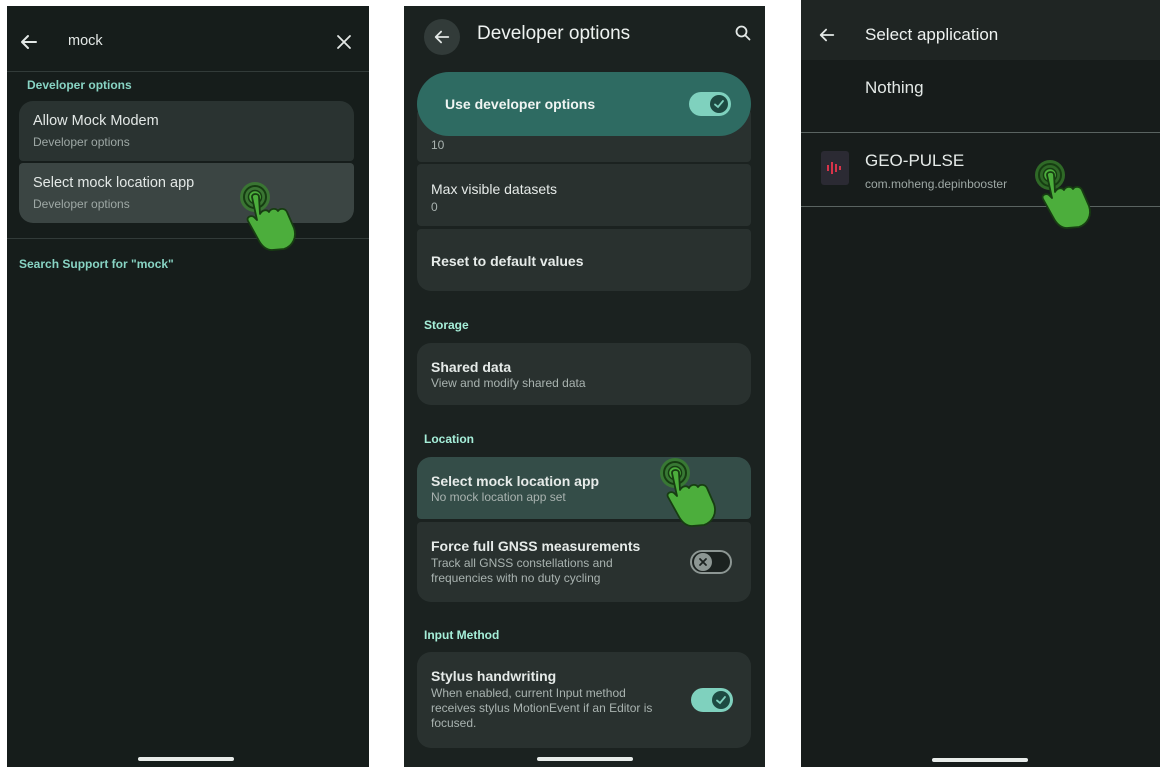 This screenshot has width=1160, height=767. Describe the element at coordinates (96, 264) in the screenshot. I see `search-support-link: Search Support for "mock"` at that location.